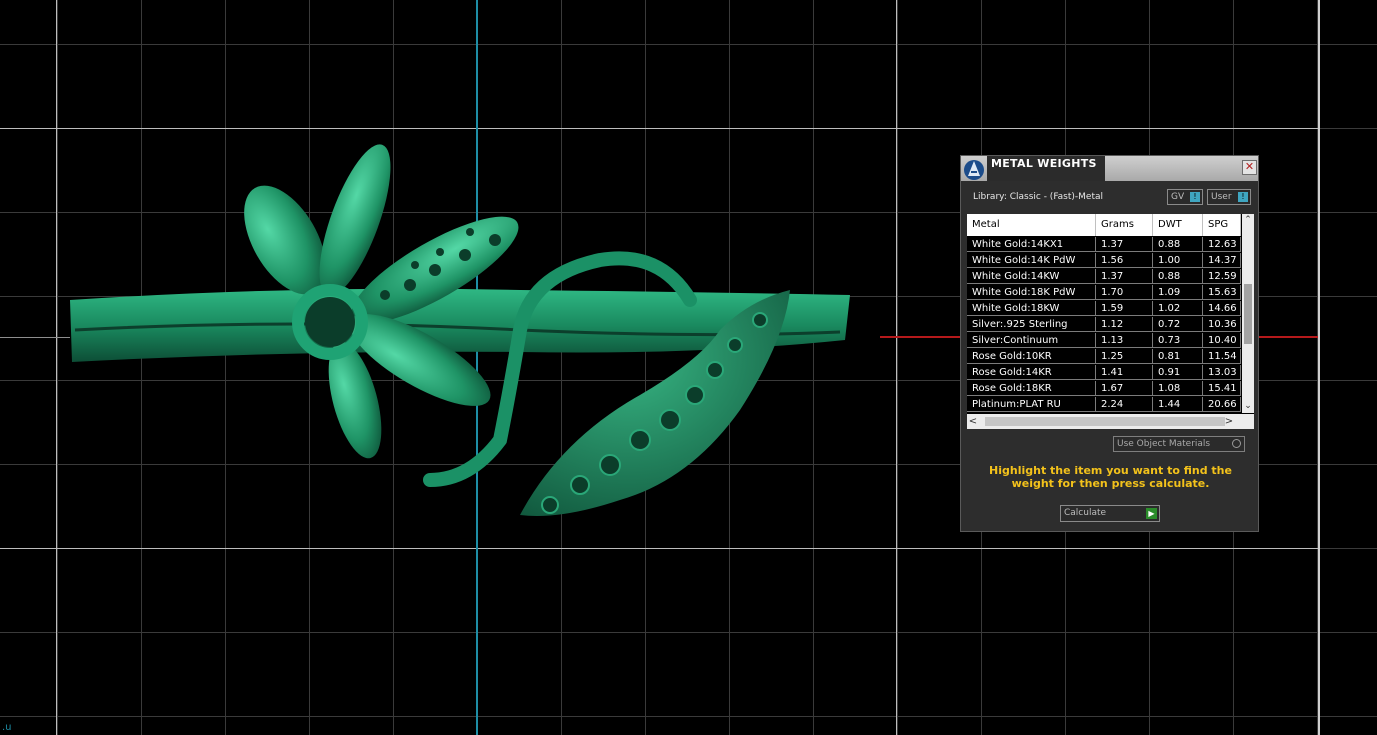 The height and width of the screenshot is (735, 1377). Describe the element at coordinates (1124, 308) in the screenshot. I see `grams-cell: 1.59` at that location.